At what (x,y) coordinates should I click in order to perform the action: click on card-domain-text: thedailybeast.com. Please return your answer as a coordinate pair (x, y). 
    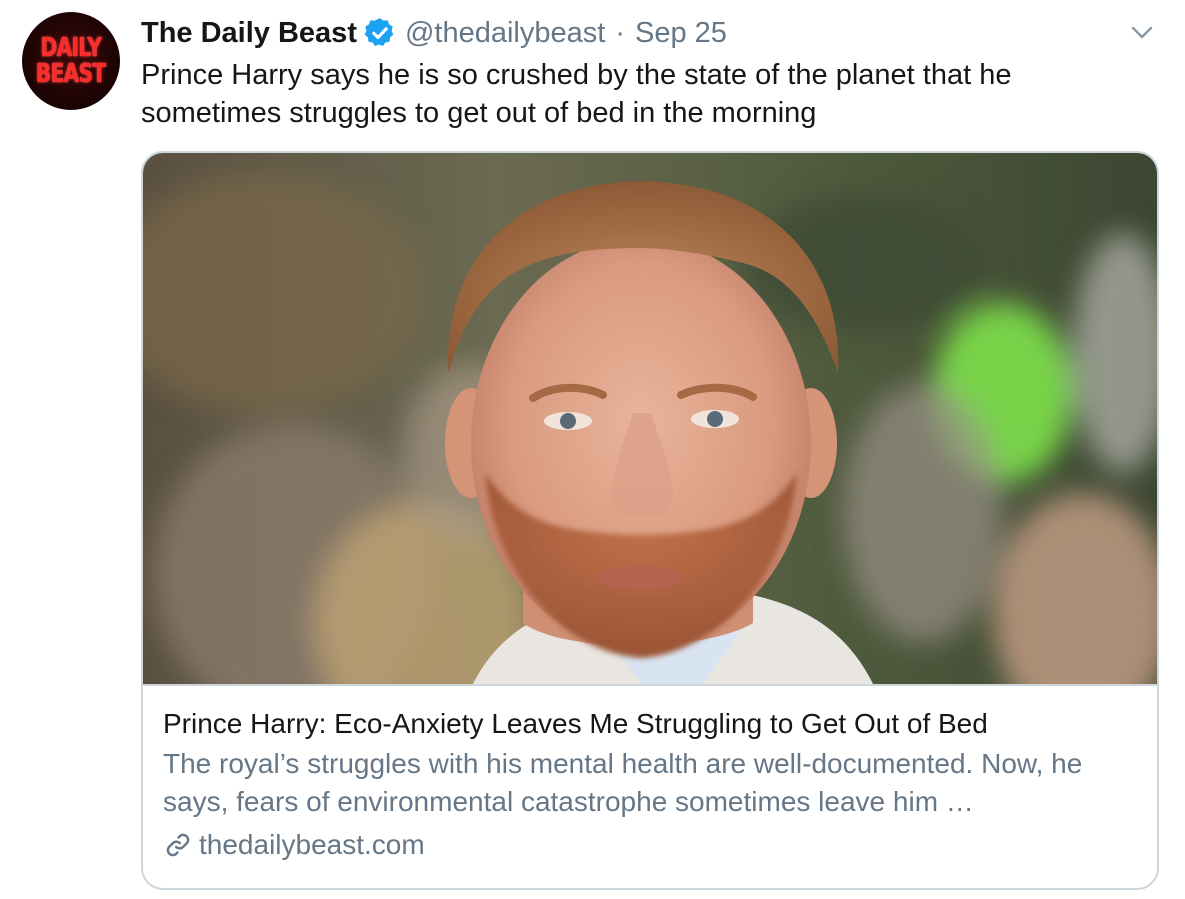
    Looking at the image, I should click on (312, 844).